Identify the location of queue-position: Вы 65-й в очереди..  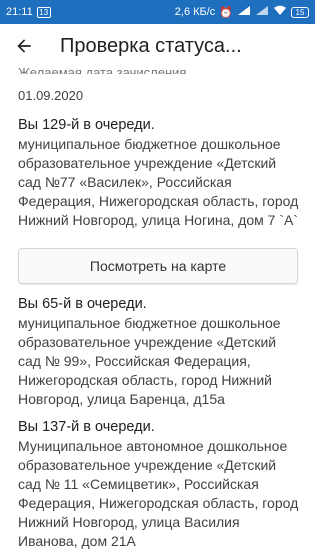
(82, 304).